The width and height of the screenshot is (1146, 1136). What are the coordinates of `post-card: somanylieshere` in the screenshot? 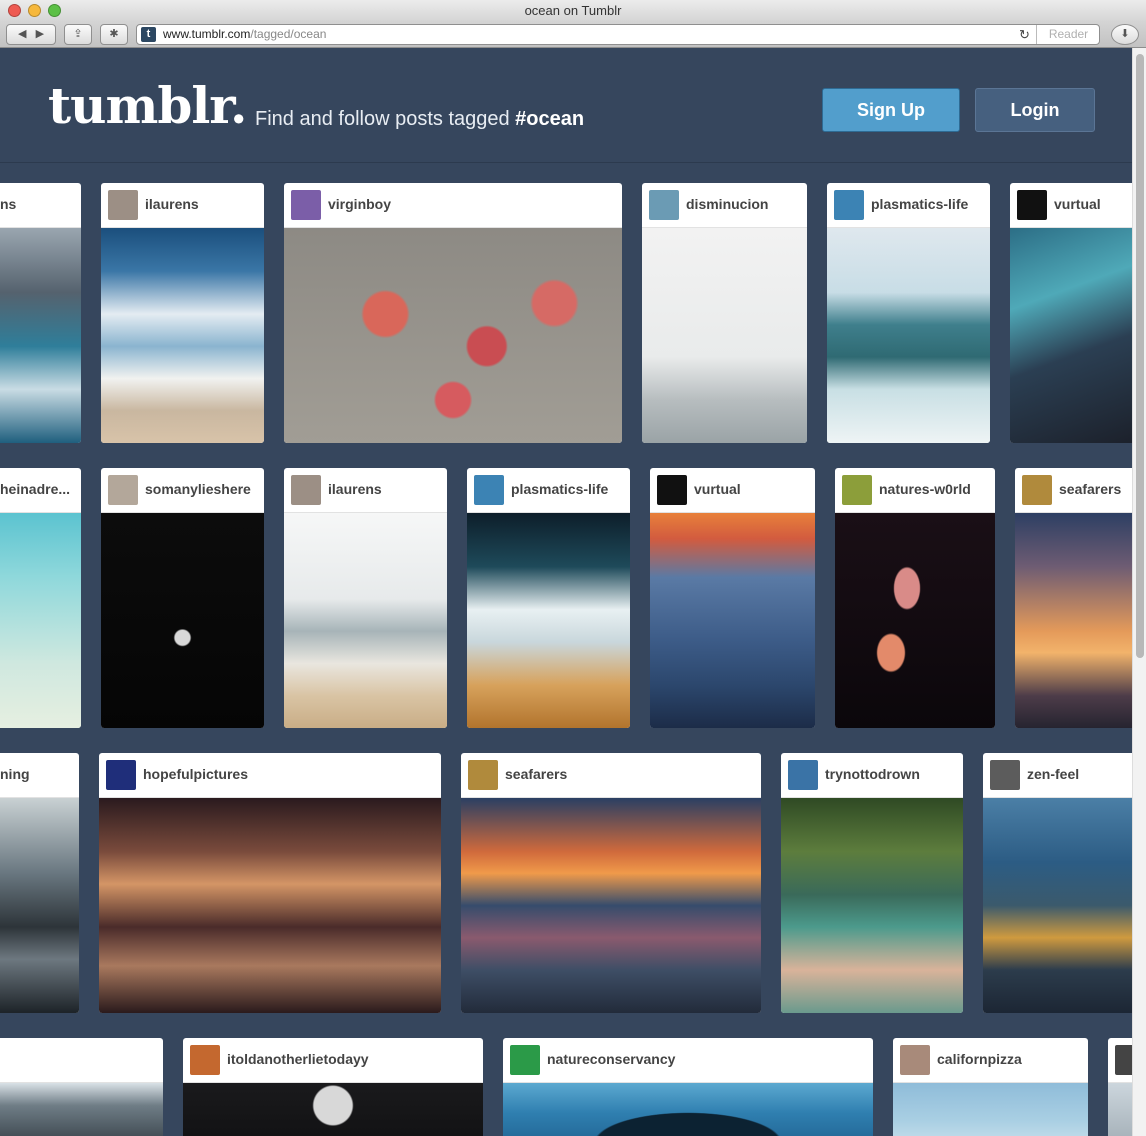 It's located at (182, 598).